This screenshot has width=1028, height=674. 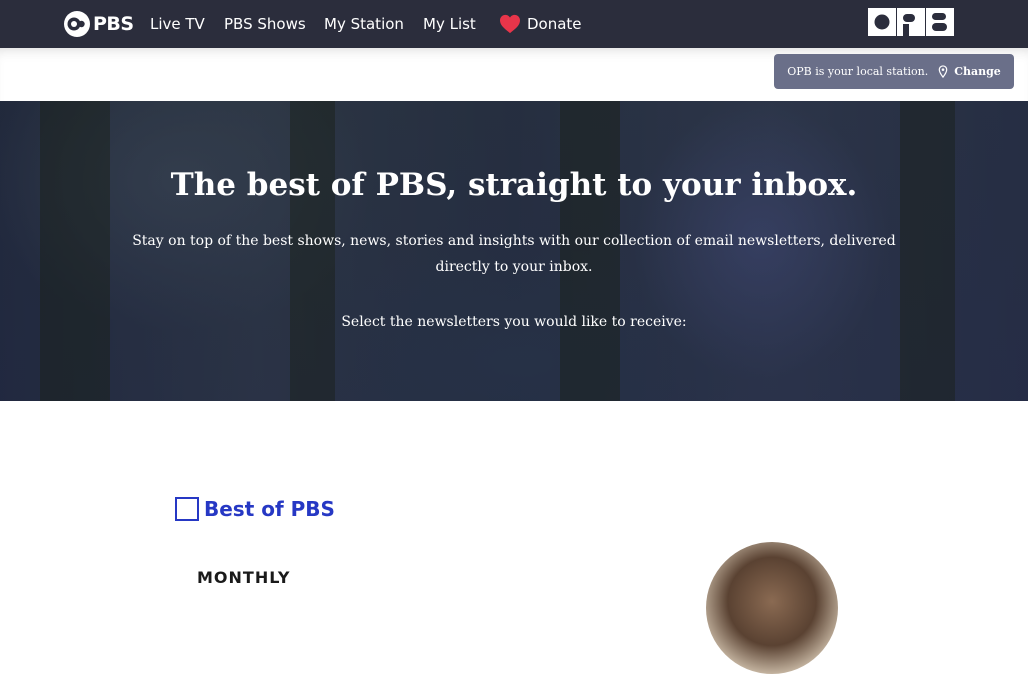 What do you see at coordinates (113, 24) in the screenshot?
I see `pbs-wordmark: PBS` at bounding box center [113, 24].